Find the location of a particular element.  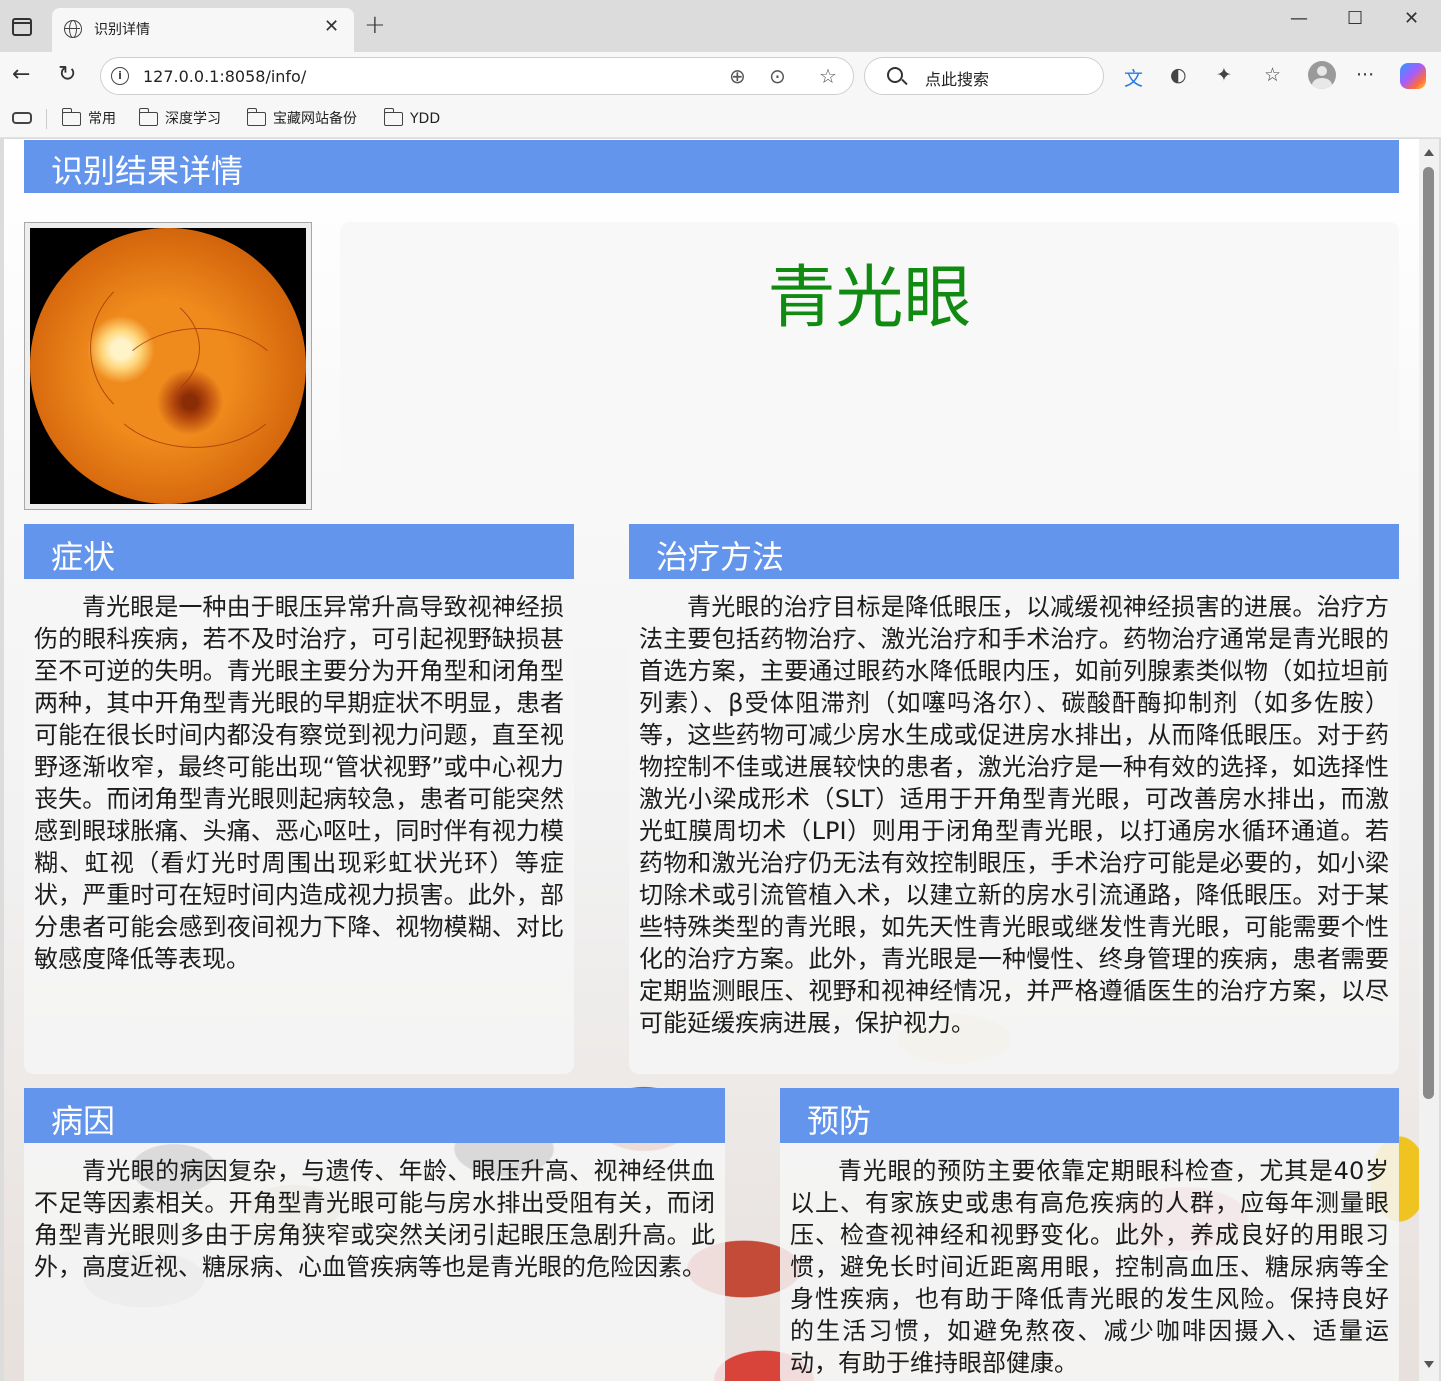

back-icon: ← is located at coordinates (21, 74).